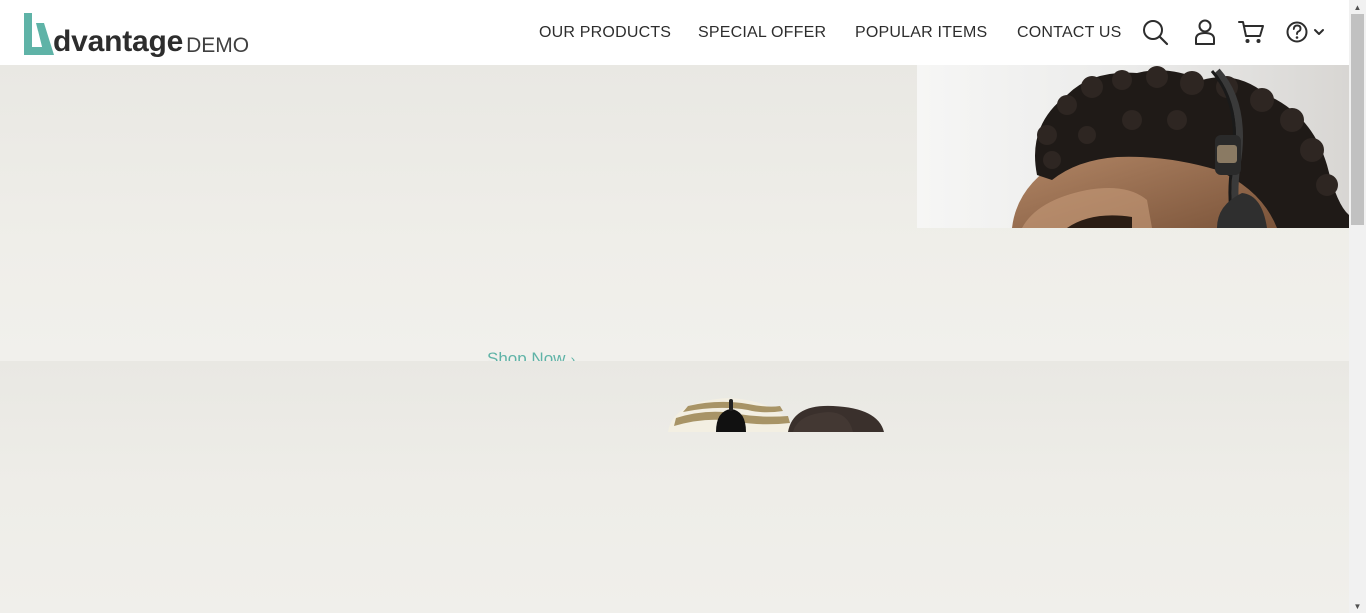 Image resolution: width=1366 pixels, height=613 pixels. What do you see at coordinates (218, 45) in the screenshot?
I see `logo-demo-label: DEMO` at bounding box center [218, 45].